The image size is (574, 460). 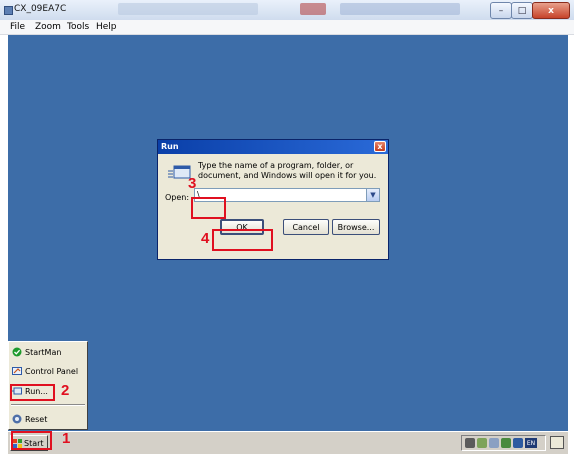 I want to click on highlight-box-ok, so click(x=242, y=240).